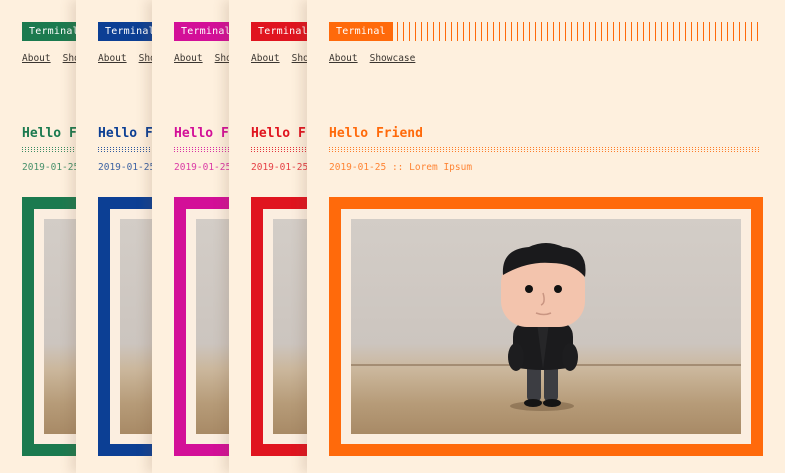 The width and height of the screenshot is (785, 473). What do you see at coordinates (440, 167) in the screenshot?
I see `post-author: Lorem Ipsum` at bounding box center [440, 167].